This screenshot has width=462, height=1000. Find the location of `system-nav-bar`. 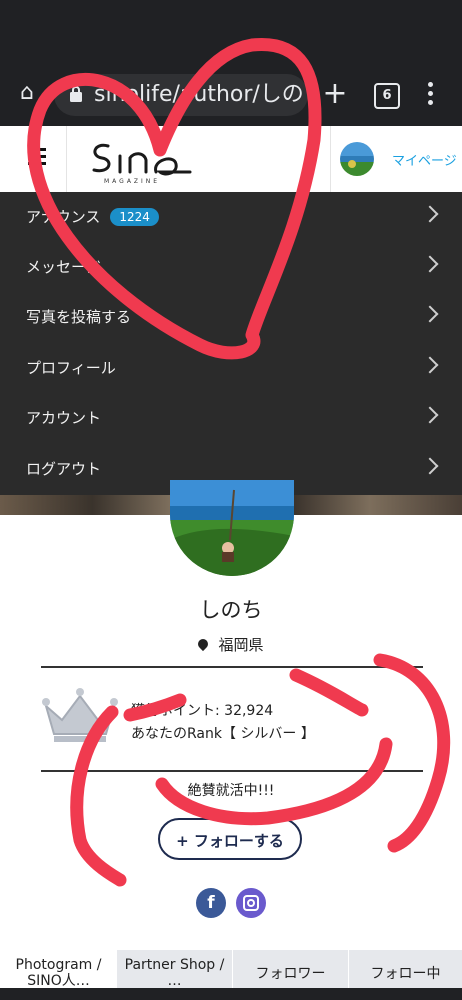

system-nav-bar is located at coordinates (231, 994).